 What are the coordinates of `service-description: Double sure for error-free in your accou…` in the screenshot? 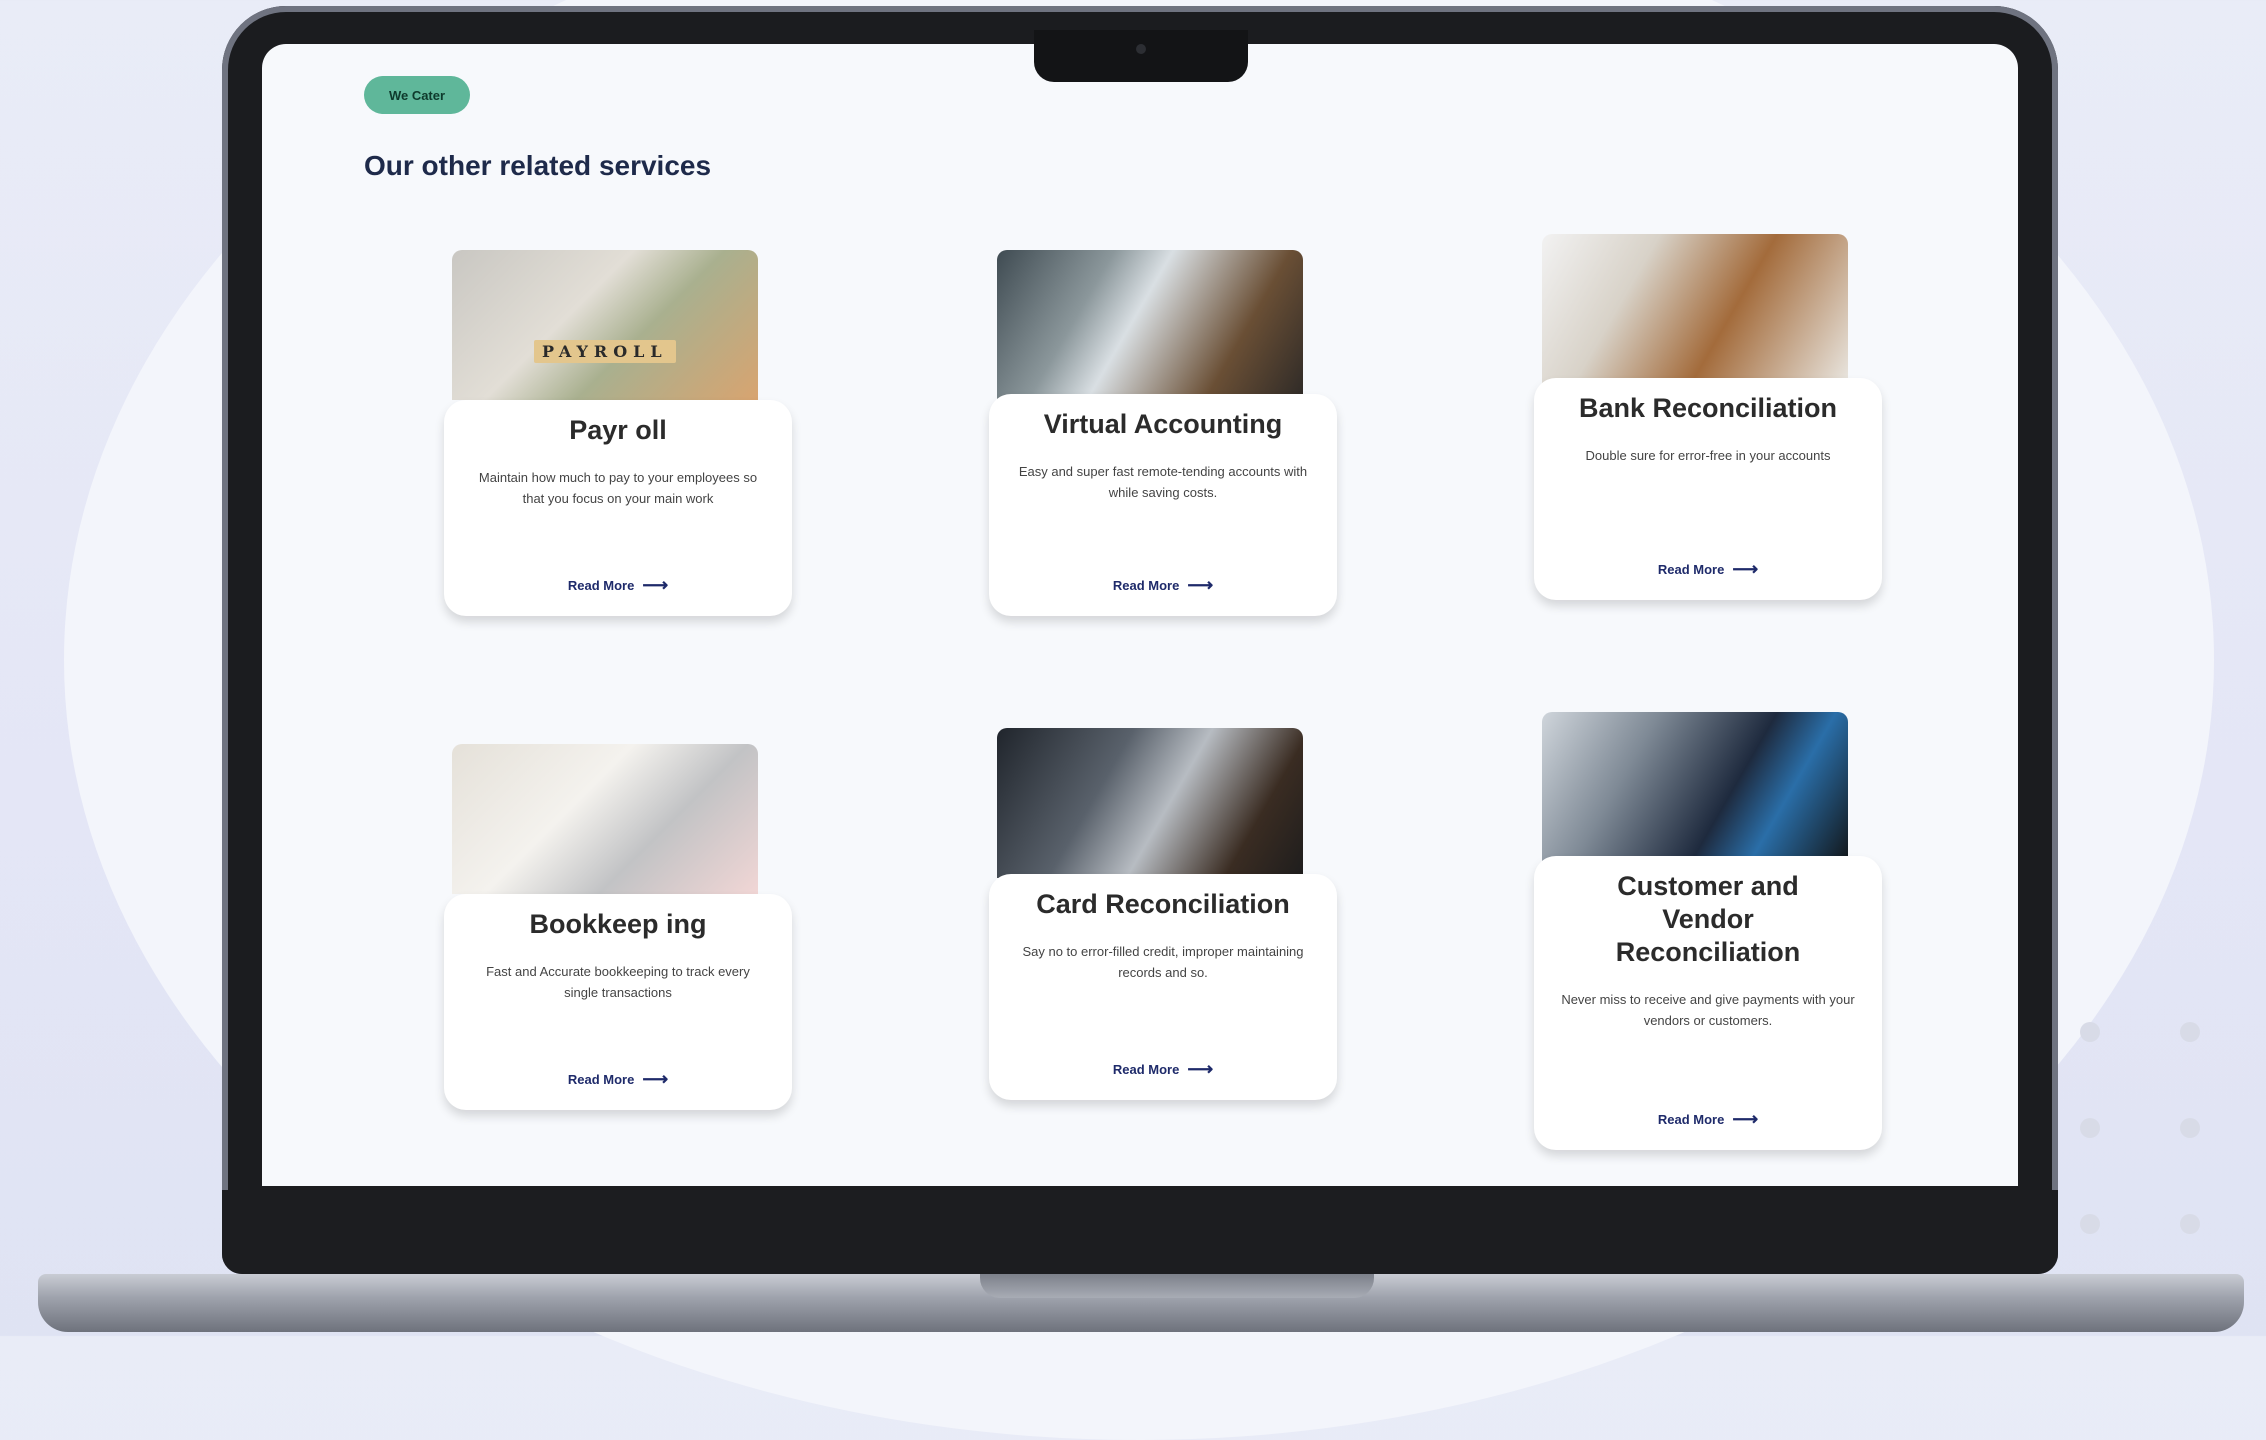 It's located at (1708, 455).